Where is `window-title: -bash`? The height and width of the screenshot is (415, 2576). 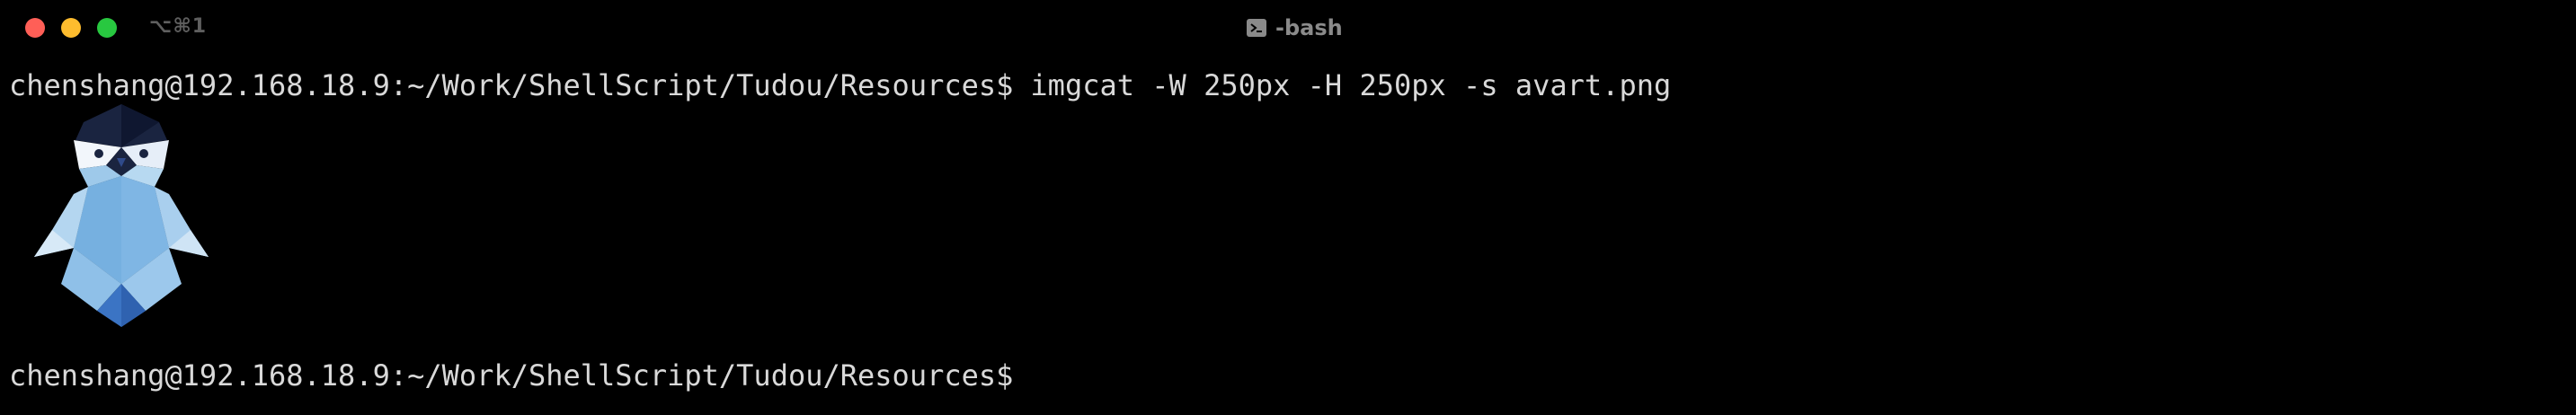
window-title: -bash is located at coordinates (1295, 27).